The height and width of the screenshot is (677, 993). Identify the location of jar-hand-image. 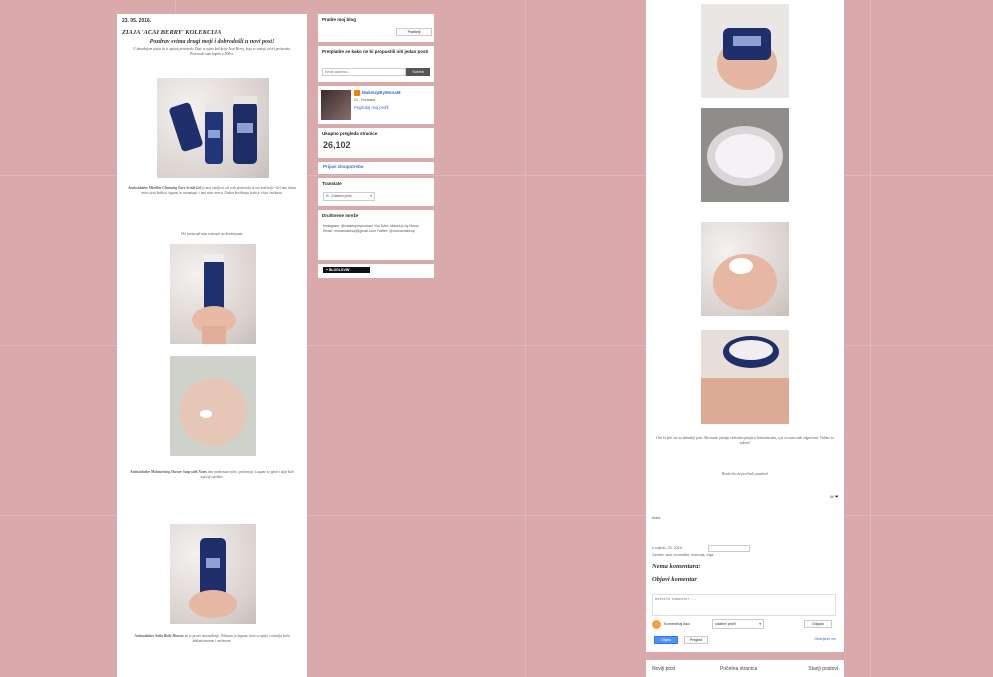
(747, 59).